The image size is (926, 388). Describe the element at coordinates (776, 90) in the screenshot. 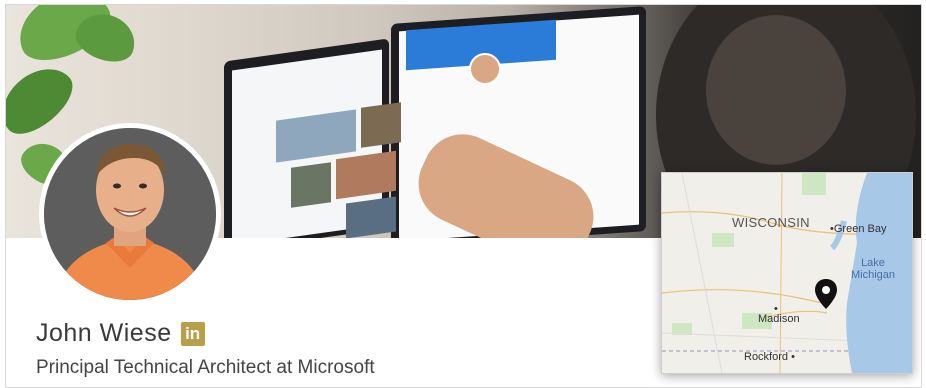

I see `person-head` at that location.